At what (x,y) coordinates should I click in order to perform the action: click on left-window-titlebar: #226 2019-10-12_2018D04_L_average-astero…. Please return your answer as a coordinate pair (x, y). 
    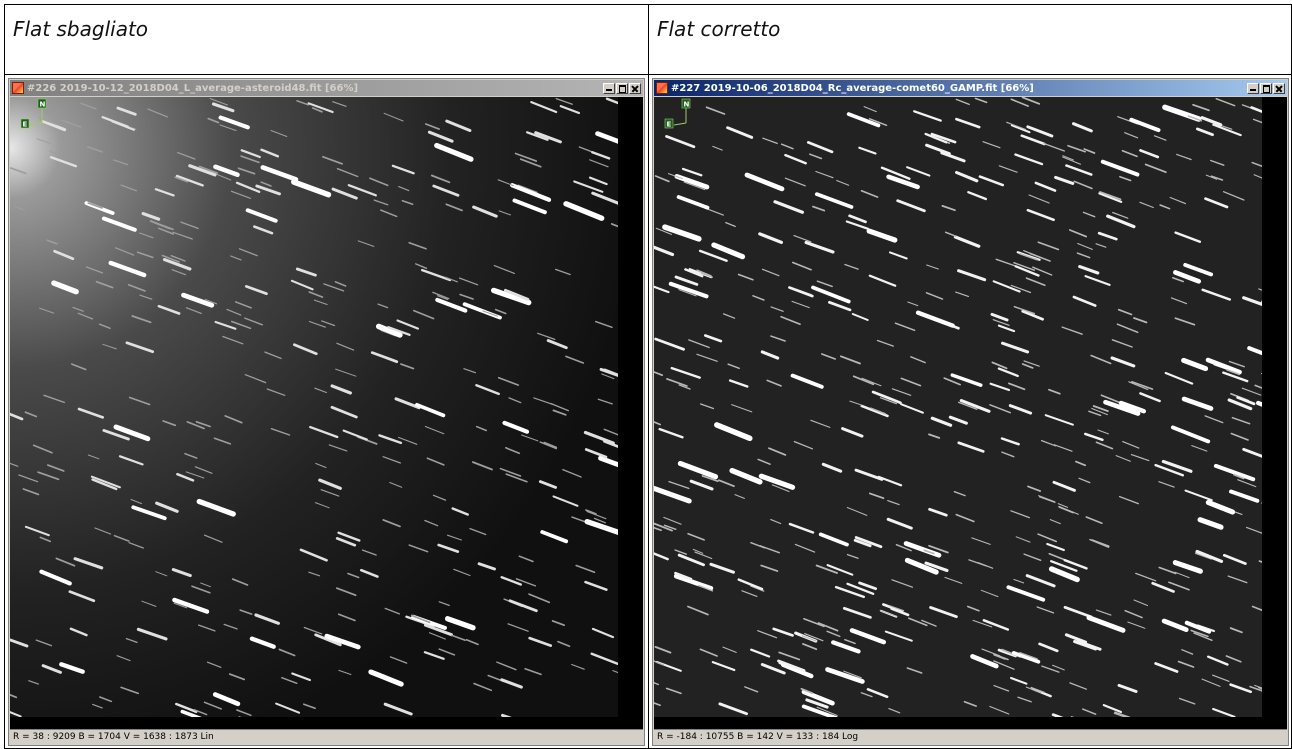
    Looking at the image, I should click on (326, 88).